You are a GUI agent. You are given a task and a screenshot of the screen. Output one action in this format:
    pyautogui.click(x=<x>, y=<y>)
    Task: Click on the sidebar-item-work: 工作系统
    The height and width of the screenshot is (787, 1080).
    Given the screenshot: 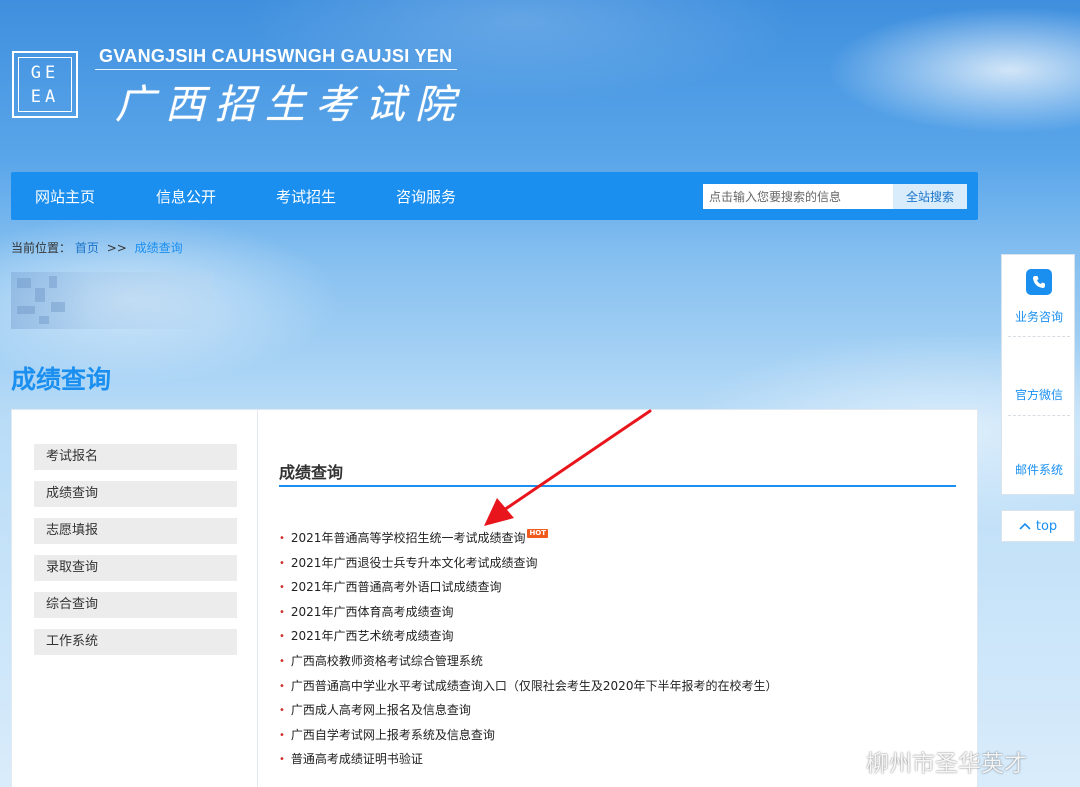 What is the action you would take?
    pyautogui.click(x=135, y=642)
    